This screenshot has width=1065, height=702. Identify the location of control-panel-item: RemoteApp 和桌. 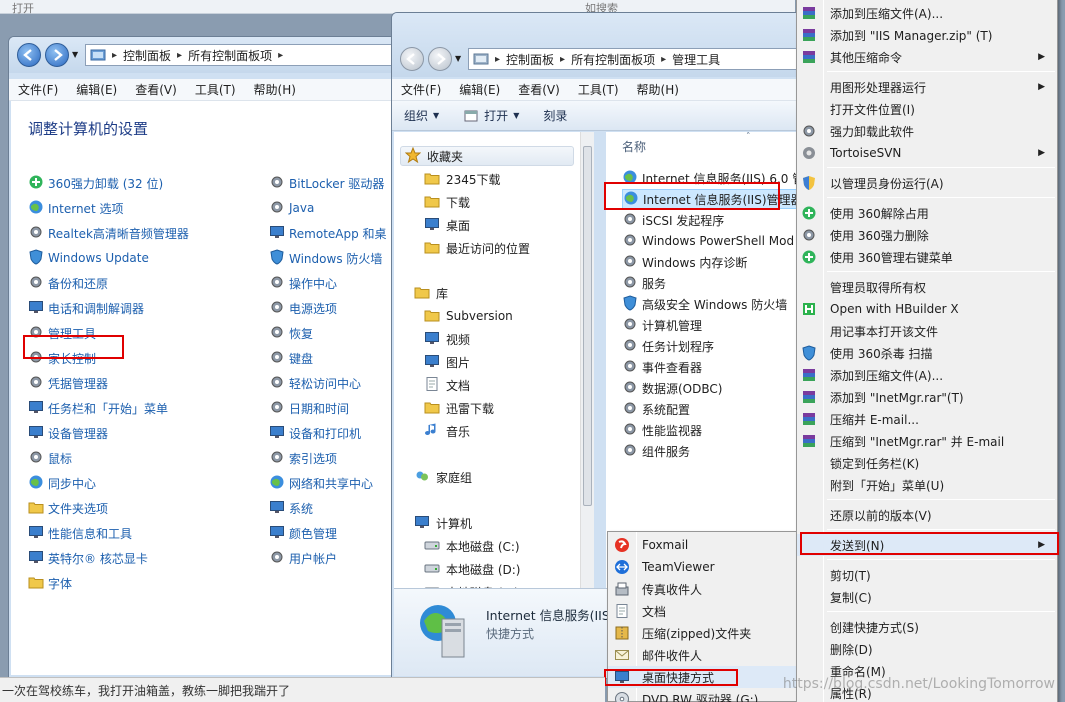
(328, 233).